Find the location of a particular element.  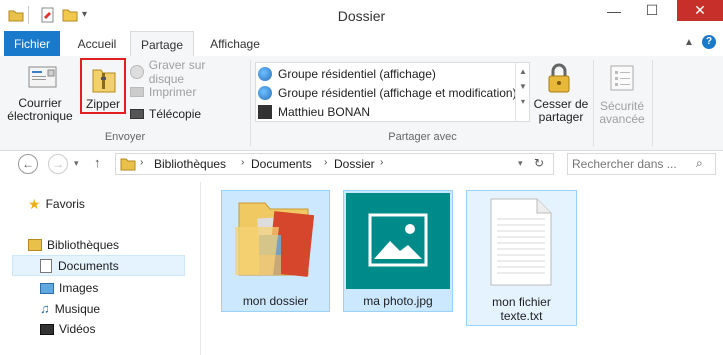

zip-label: Zipper is located at coordinates (102, 104).